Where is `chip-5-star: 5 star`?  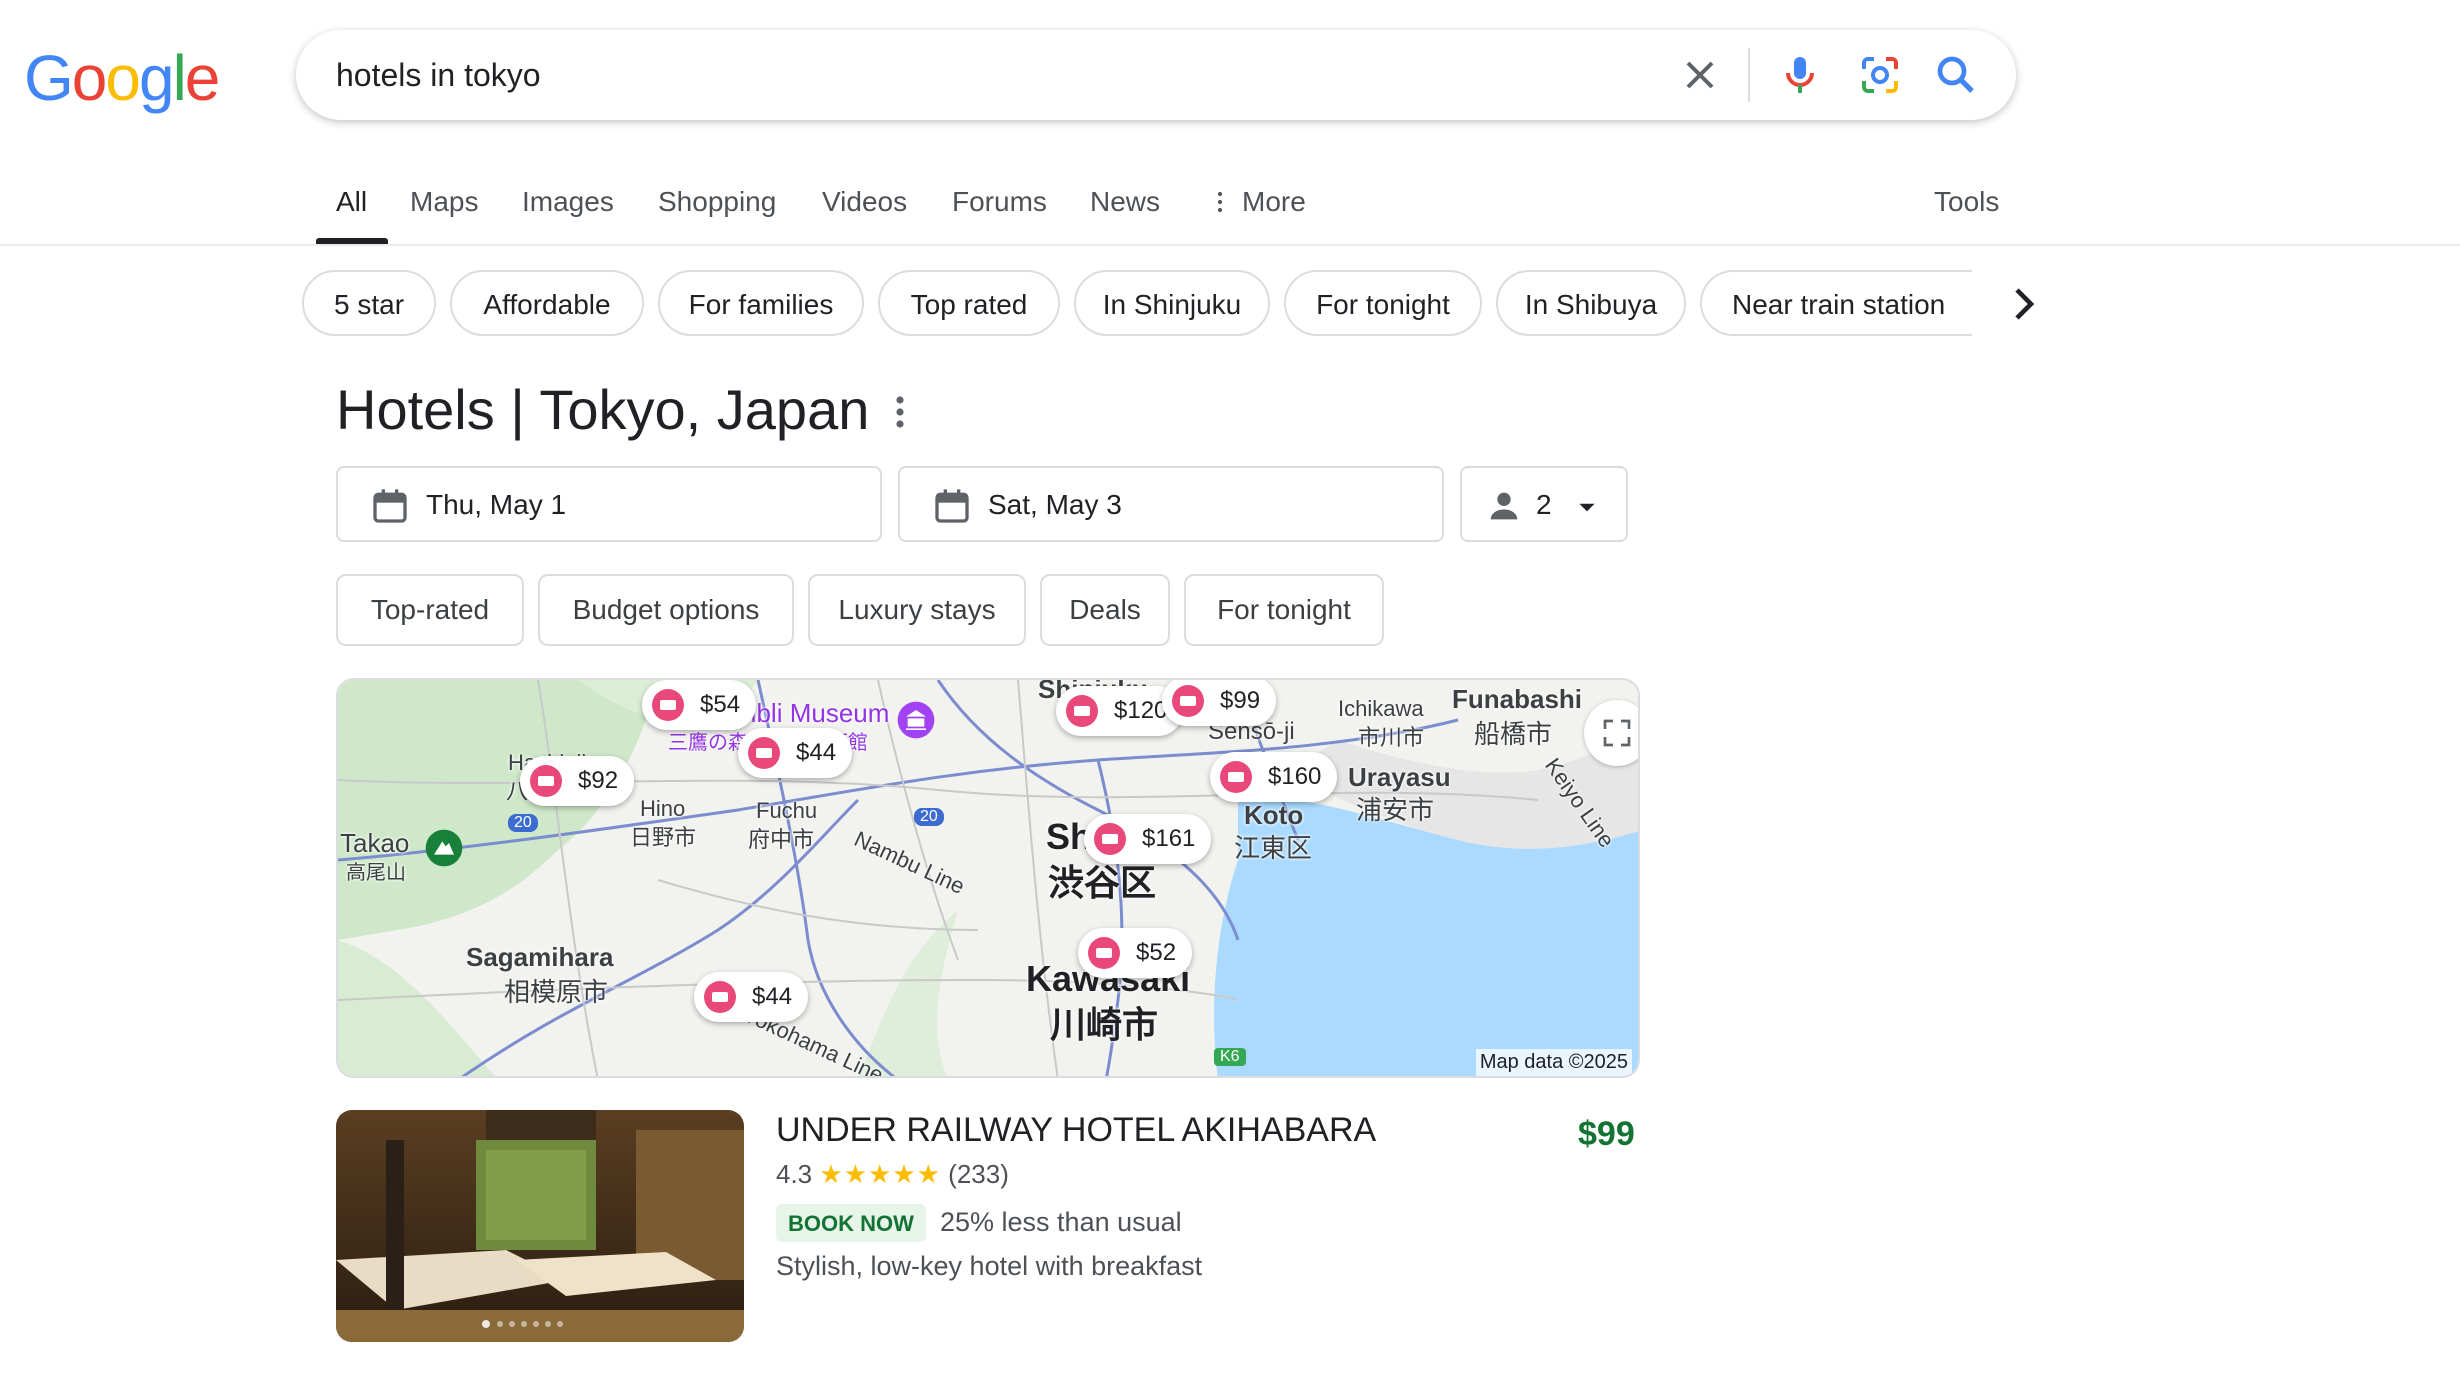
chip-5-star: 5 star is located at coordinates (369, 303).